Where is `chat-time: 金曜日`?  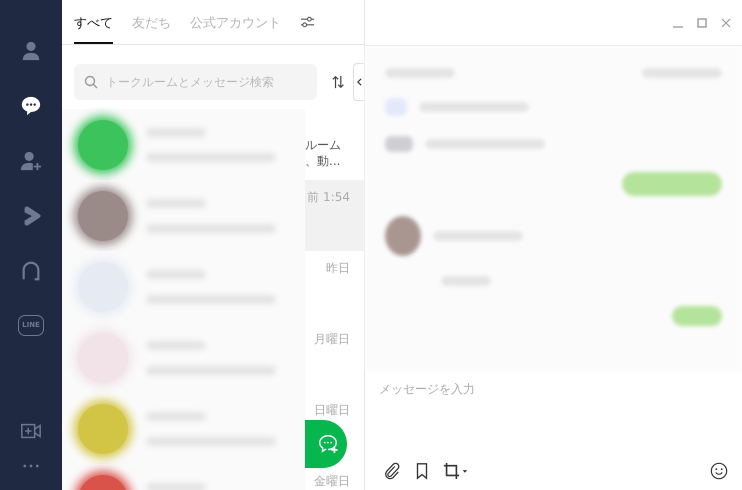 chat-time: 金曜日 is located at coordinates (332, 481).